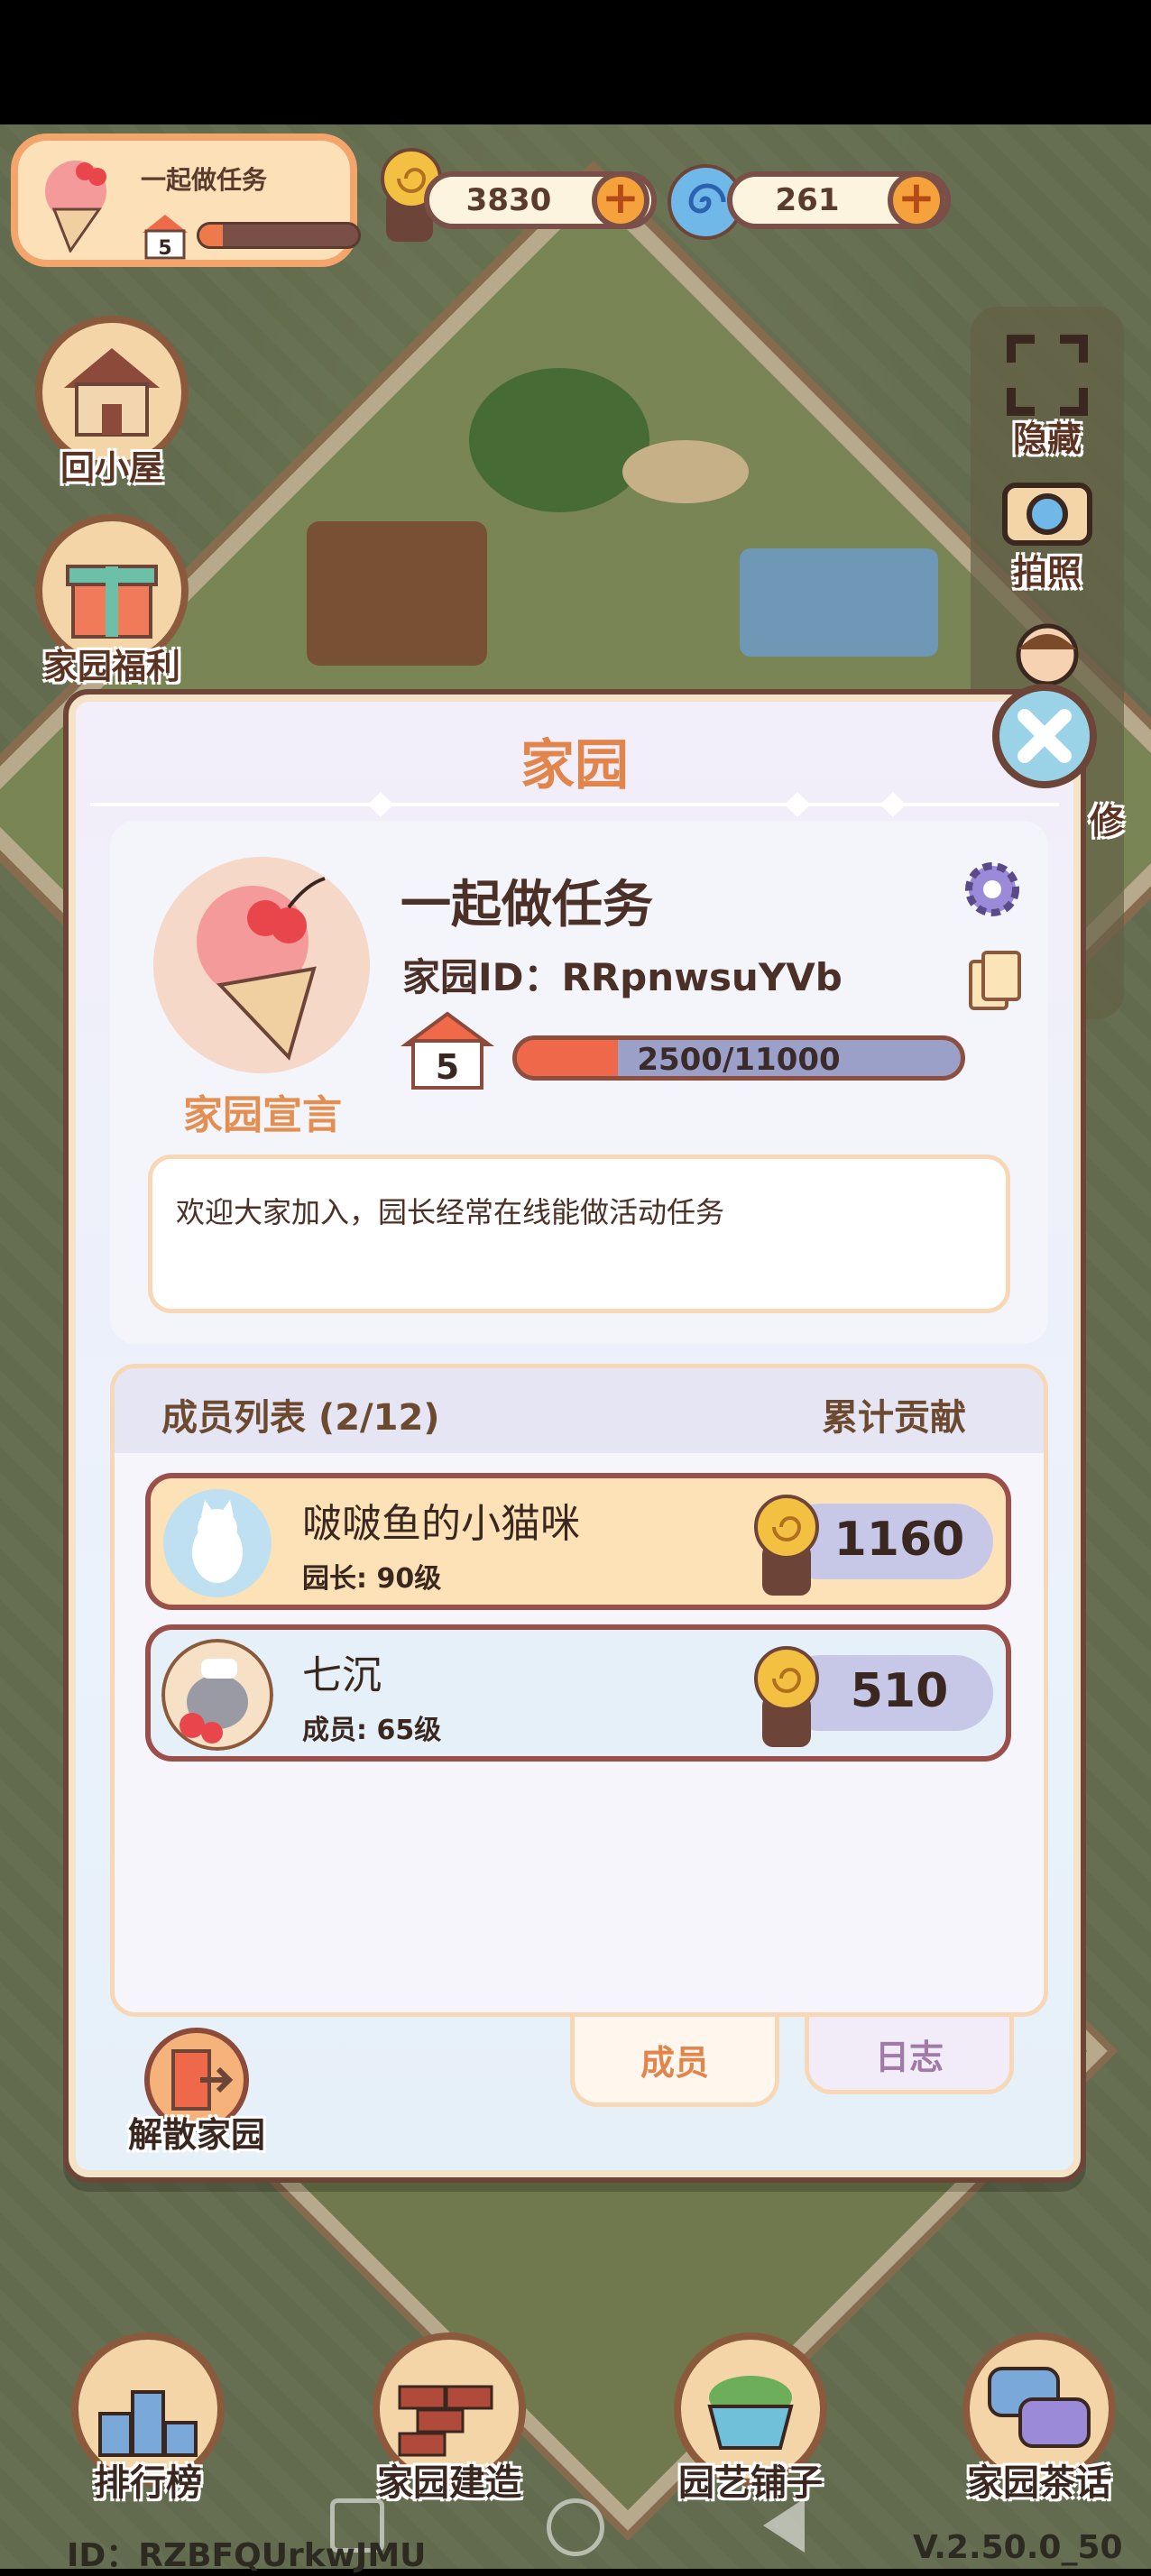 The image size is (1151, 2576). What do you see at coordinates (1018, 2547) in the screenshot?
I see `version-label: V.2.50.0_50` at bounding box center [1018, 2547].